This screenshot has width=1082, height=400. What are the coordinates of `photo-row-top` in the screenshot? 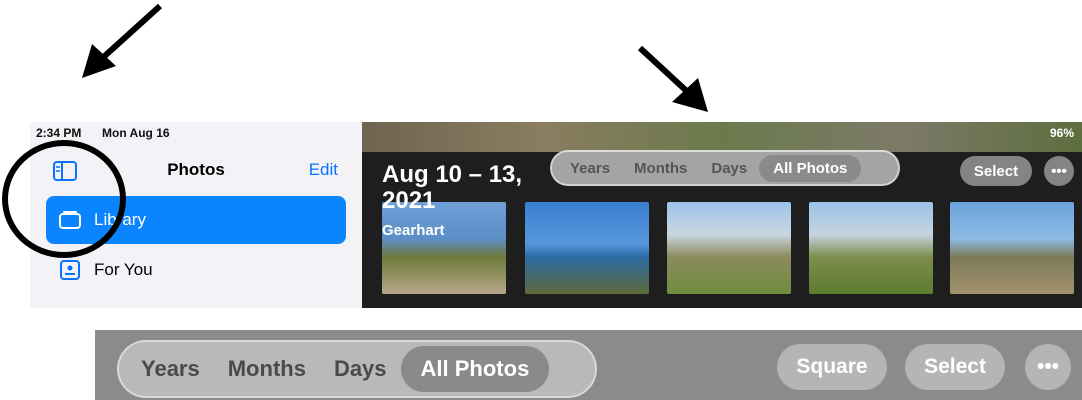 It's located at (722, 137).